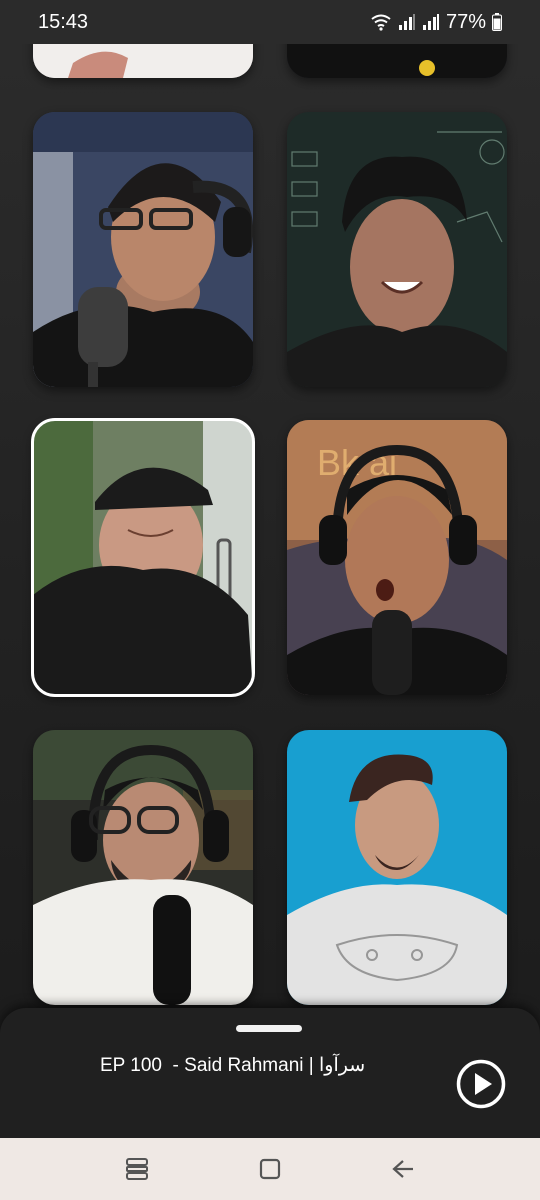  I want to click on home-icon, so click(270, 1169).